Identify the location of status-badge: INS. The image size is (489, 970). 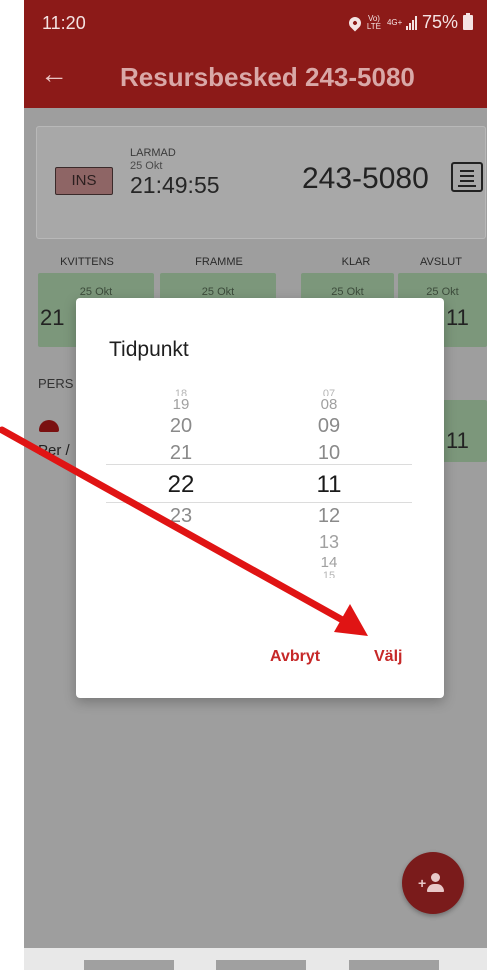
(84, 181).